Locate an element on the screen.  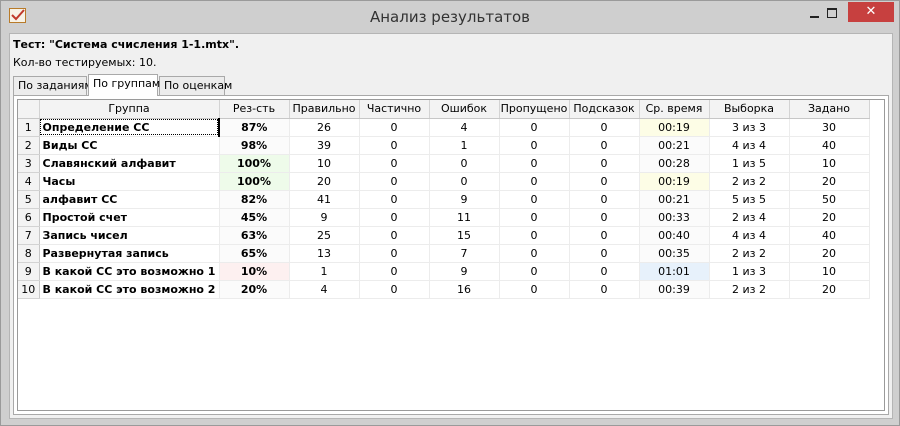
table-row: 2 Виды СС 98% 39 0 1 0 0 00:21 4 из 4 40 is located at coordinates (444, 145).